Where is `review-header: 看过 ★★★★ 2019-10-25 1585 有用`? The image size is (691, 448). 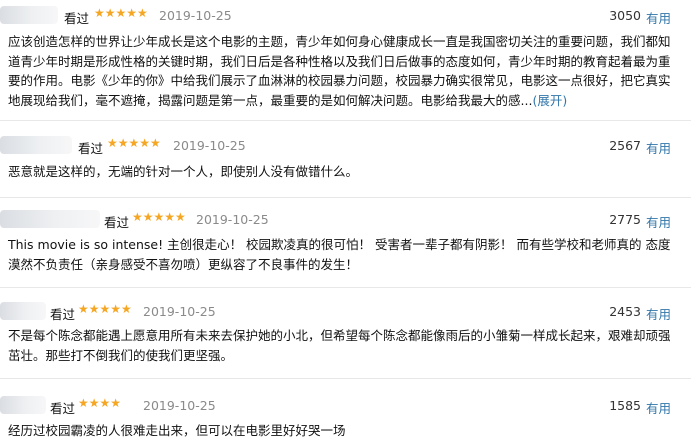
review-header: 看过 ★★★★ 2019-10-25 1585 有用 is located at coordinates (345, 406).